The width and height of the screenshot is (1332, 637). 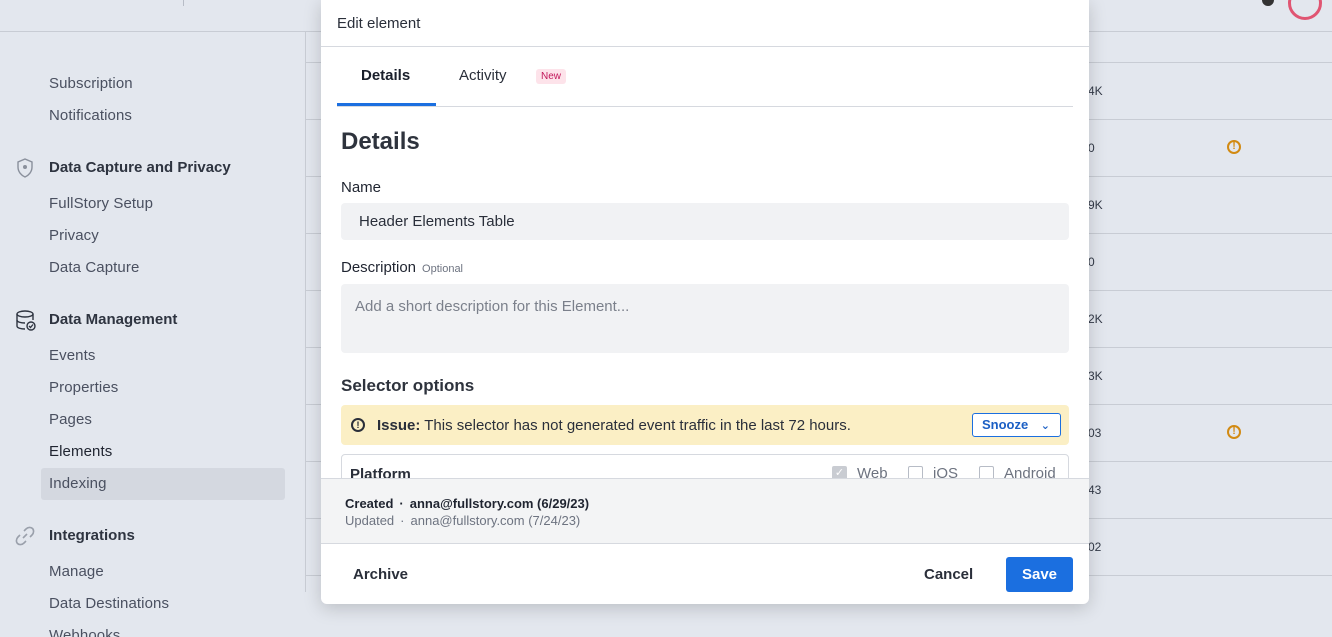 What do you see at coordinates (183, 3) in the screenshot?
I see `topbar-tick` at bounding box center [183, 3].